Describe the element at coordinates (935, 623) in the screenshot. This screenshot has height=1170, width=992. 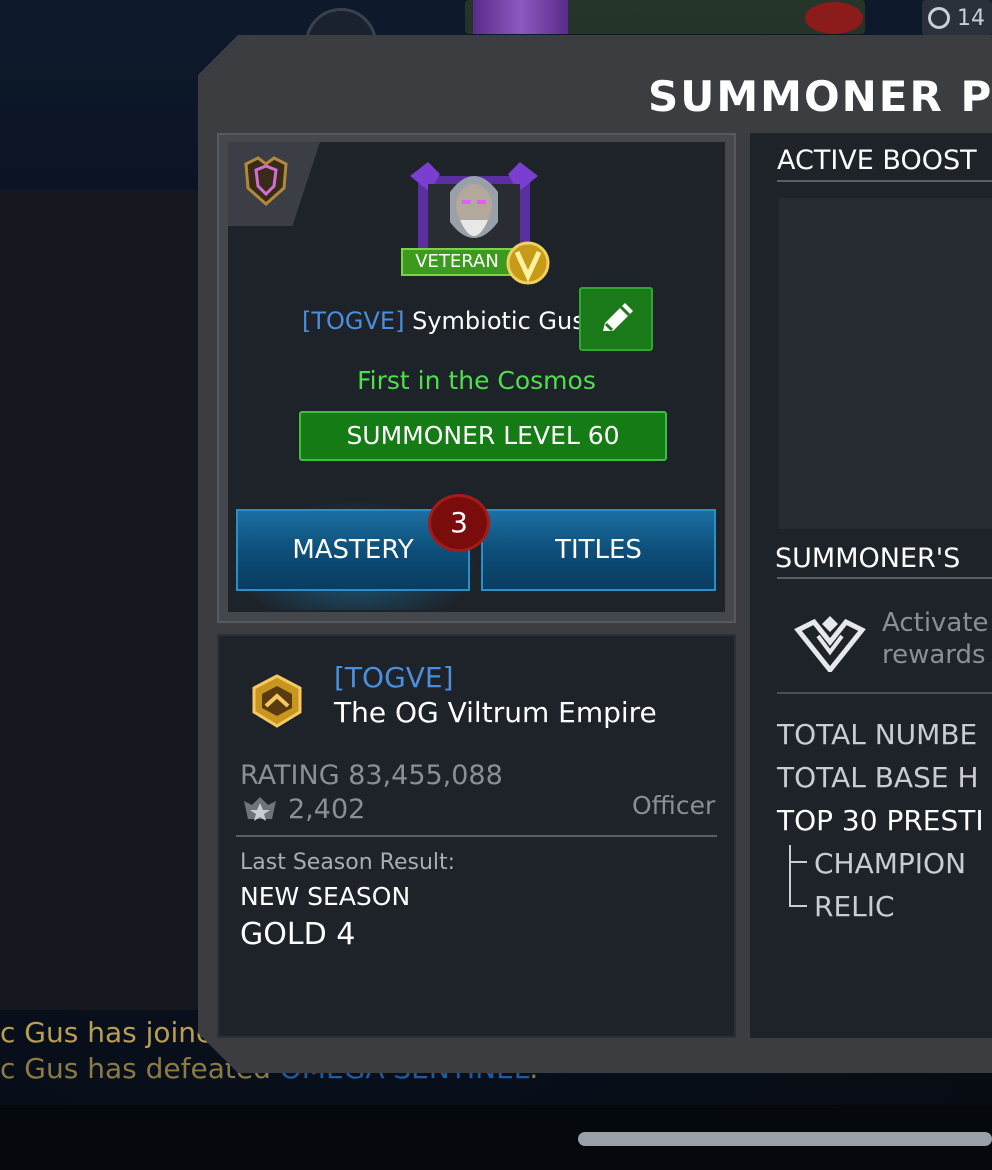
I see `activate-line: Activate` at that location.